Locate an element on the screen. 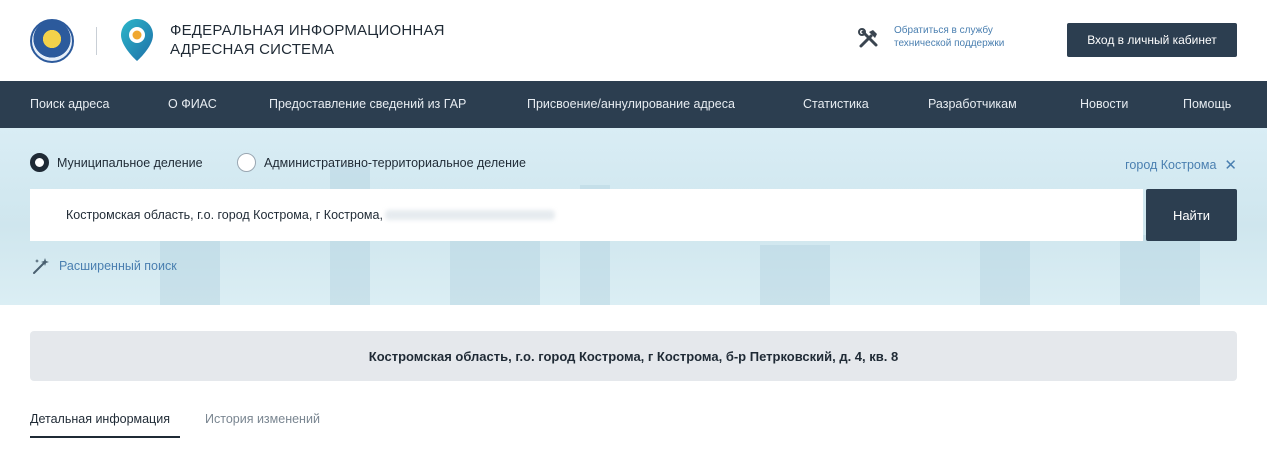 Image resolution: width=1267 pixels, height=475 pixels. region-filter-chip: город Кострома ✕ is located at coordinates (1181, 165).